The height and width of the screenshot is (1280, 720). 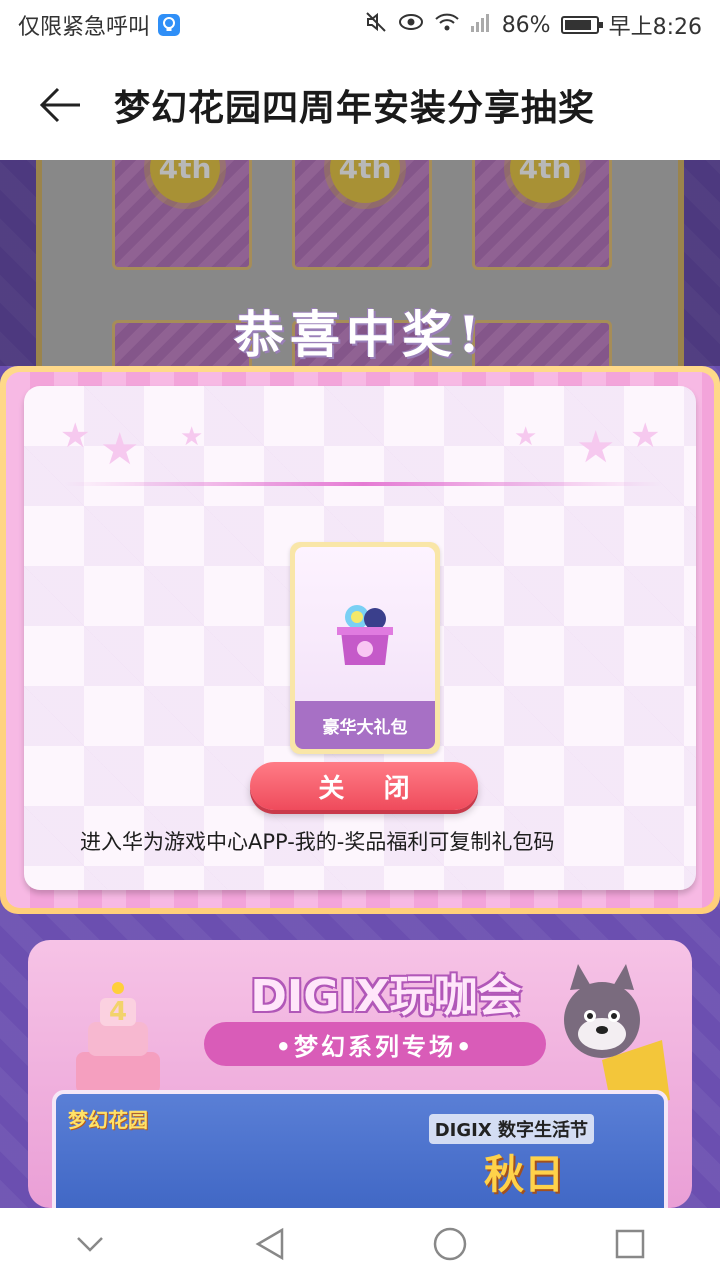 I want to click on bulb-icon, so click(x=169, y=25).